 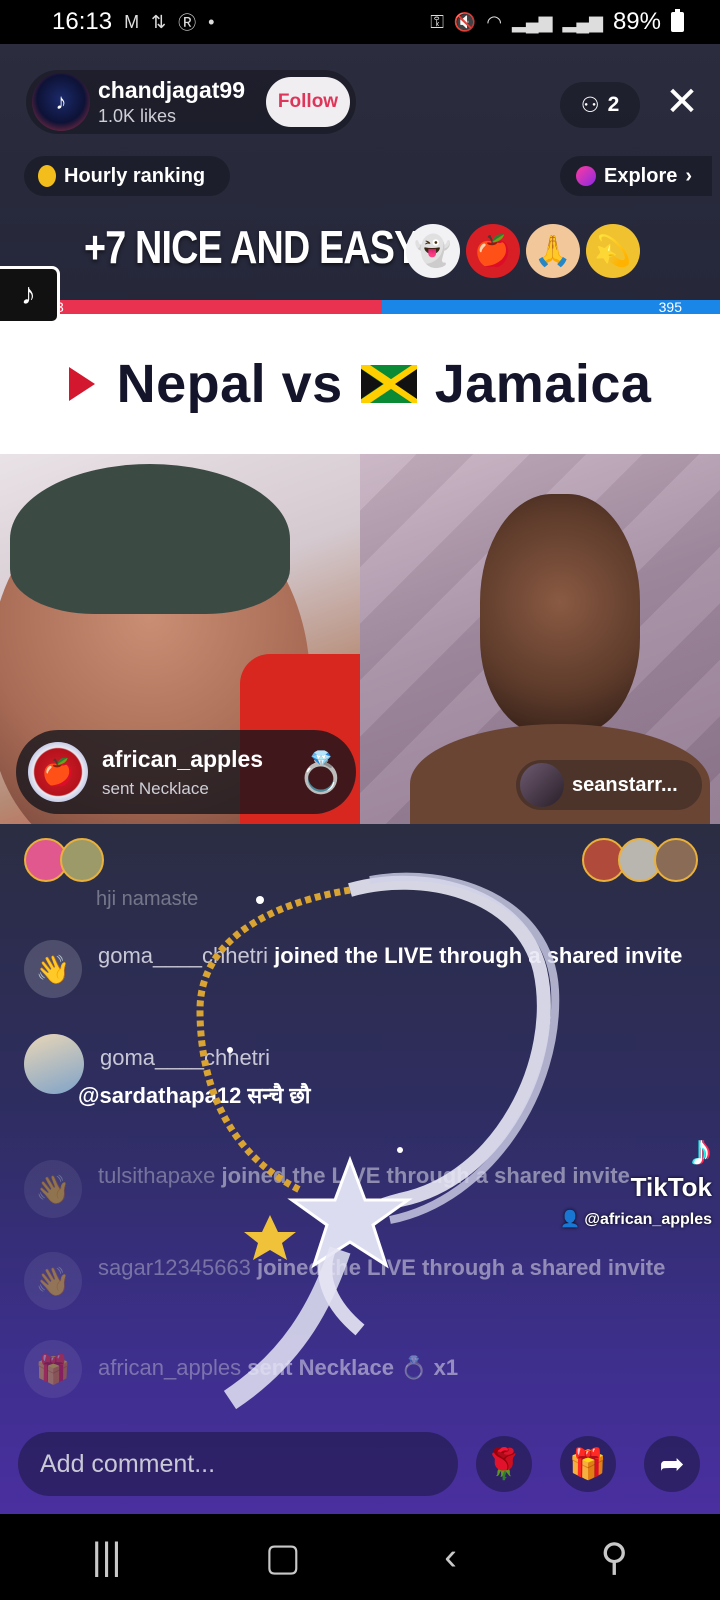 What do you see at coordinates (682, 102) in the screenshot?
I see `close-icon: ✕` at bounding box center [682, 102].